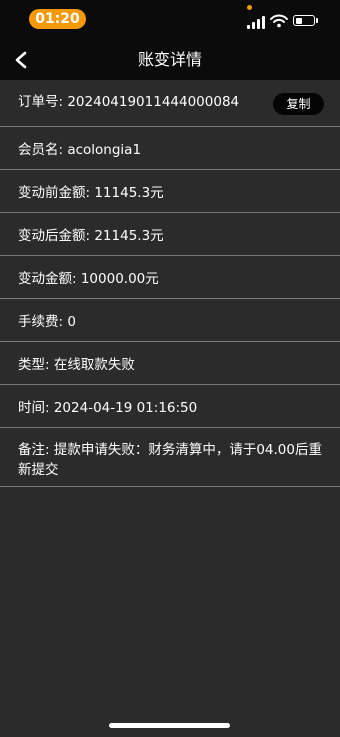 The width and height of the screenshot is (340, 737). I want to click on nav-bar: 账变详情, so click(170, 60).